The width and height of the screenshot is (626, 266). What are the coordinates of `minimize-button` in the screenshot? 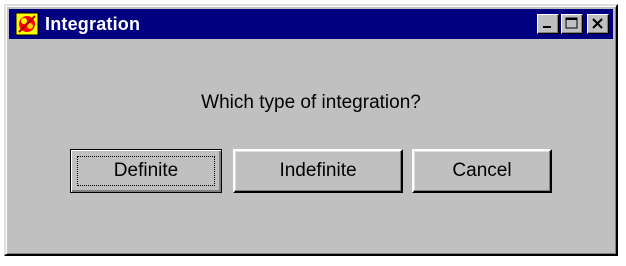 It's located at (548, 24).